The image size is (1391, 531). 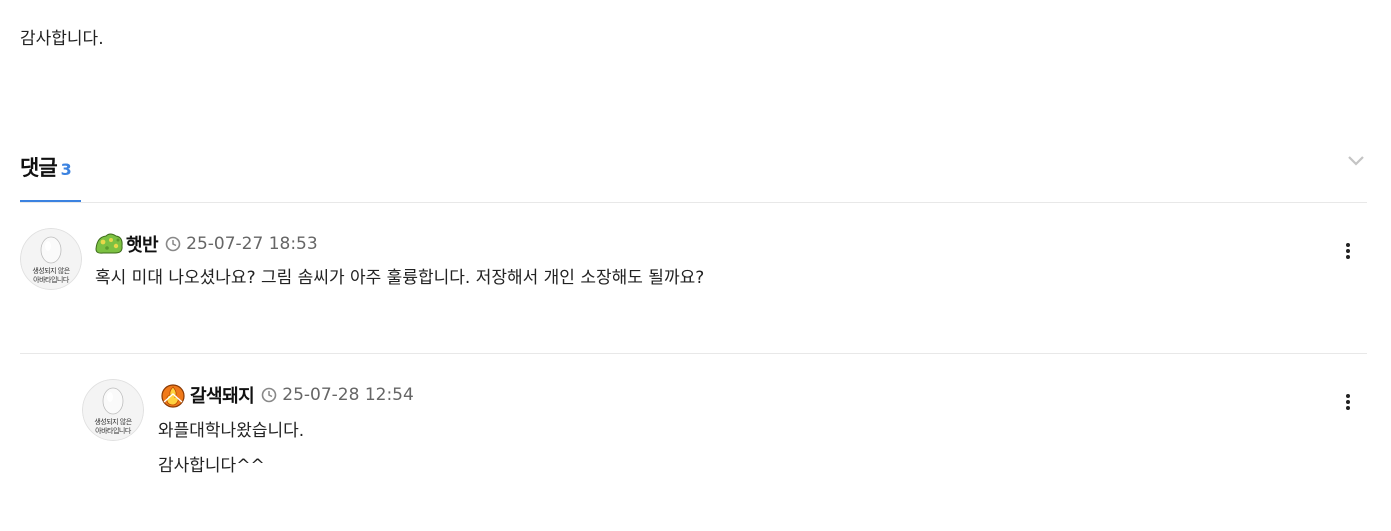 What do you see at coordinates (231, 431) in the screenshot?
I see `comment-text-line: 와플대학나왔습니다.` at bounding box center [231, 431].